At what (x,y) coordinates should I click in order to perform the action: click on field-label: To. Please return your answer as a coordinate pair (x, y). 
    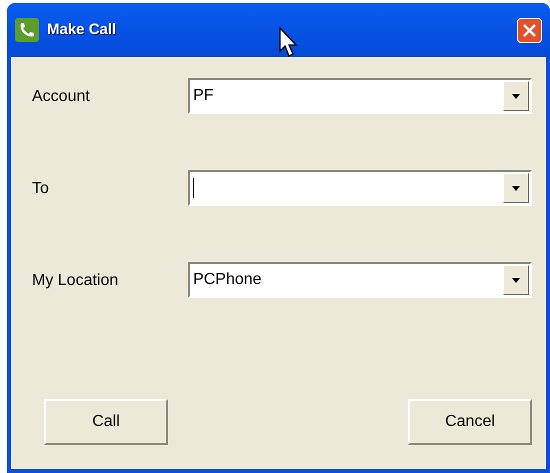
    Looking at the image, I should click on (41, 189).